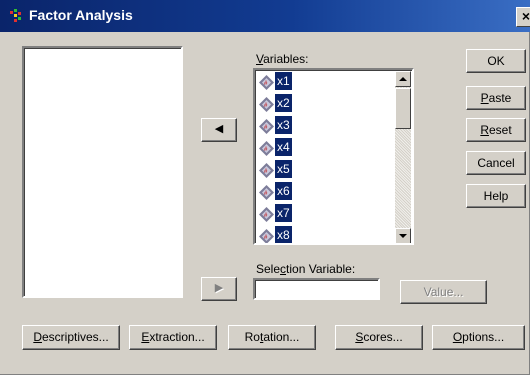 The height and width of the screenshot is (375, 530). Describe the element at coordinates (403, 108) in the screenshot. I see `scroll-thumb` at that location.